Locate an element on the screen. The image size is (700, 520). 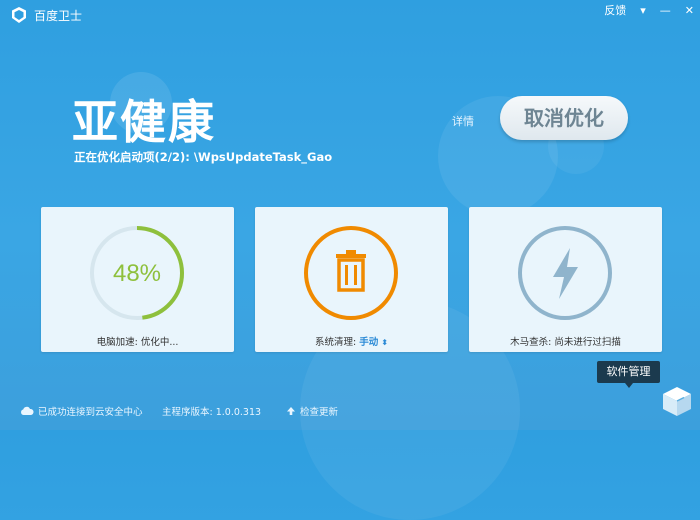
lightning-icon is located at coordinates (565, 273).